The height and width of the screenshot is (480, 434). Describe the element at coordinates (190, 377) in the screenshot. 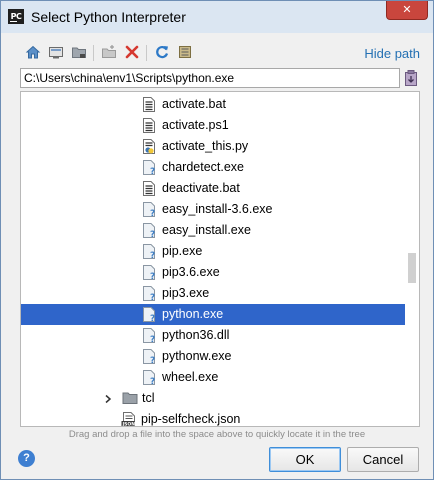

I see `tree-item-label: wheel.exe` at that location.